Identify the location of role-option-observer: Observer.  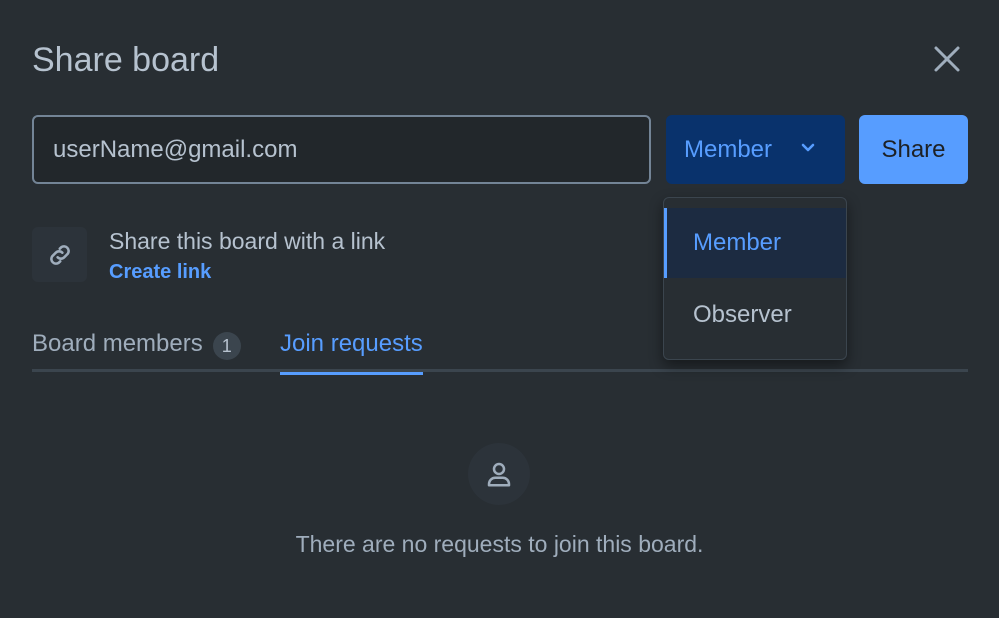
(755, 315).